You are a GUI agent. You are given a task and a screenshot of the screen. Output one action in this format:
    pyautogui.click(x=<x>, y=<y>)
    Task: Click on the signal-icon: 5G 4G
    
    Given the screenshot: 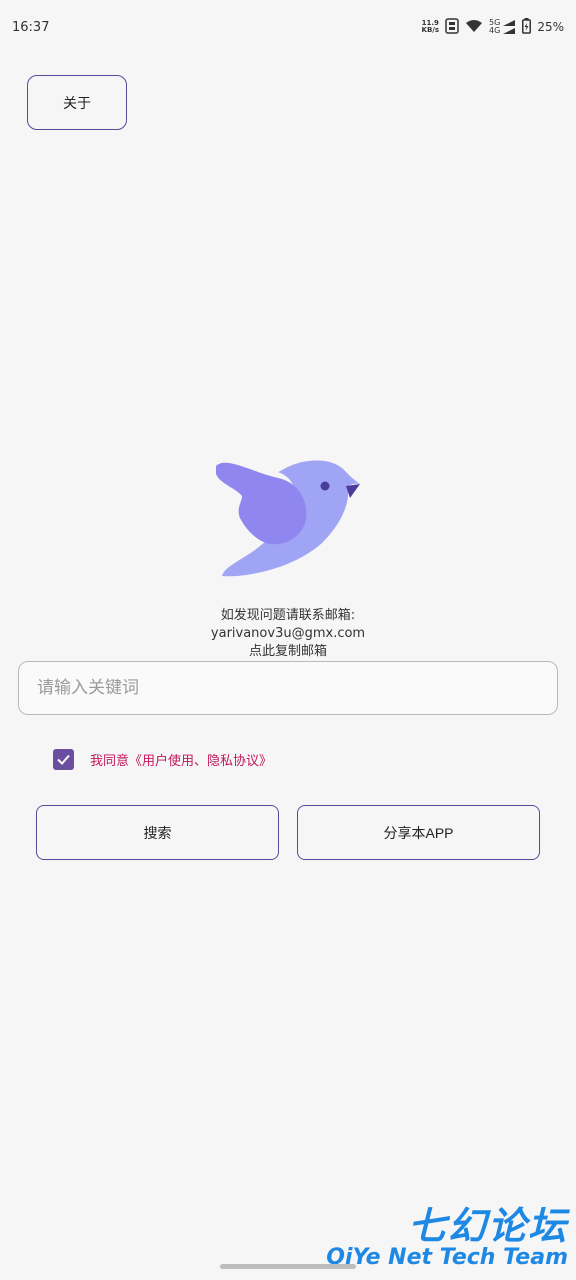 What is the action you would take?
    pyautogui.click(x=502, y=27)
    